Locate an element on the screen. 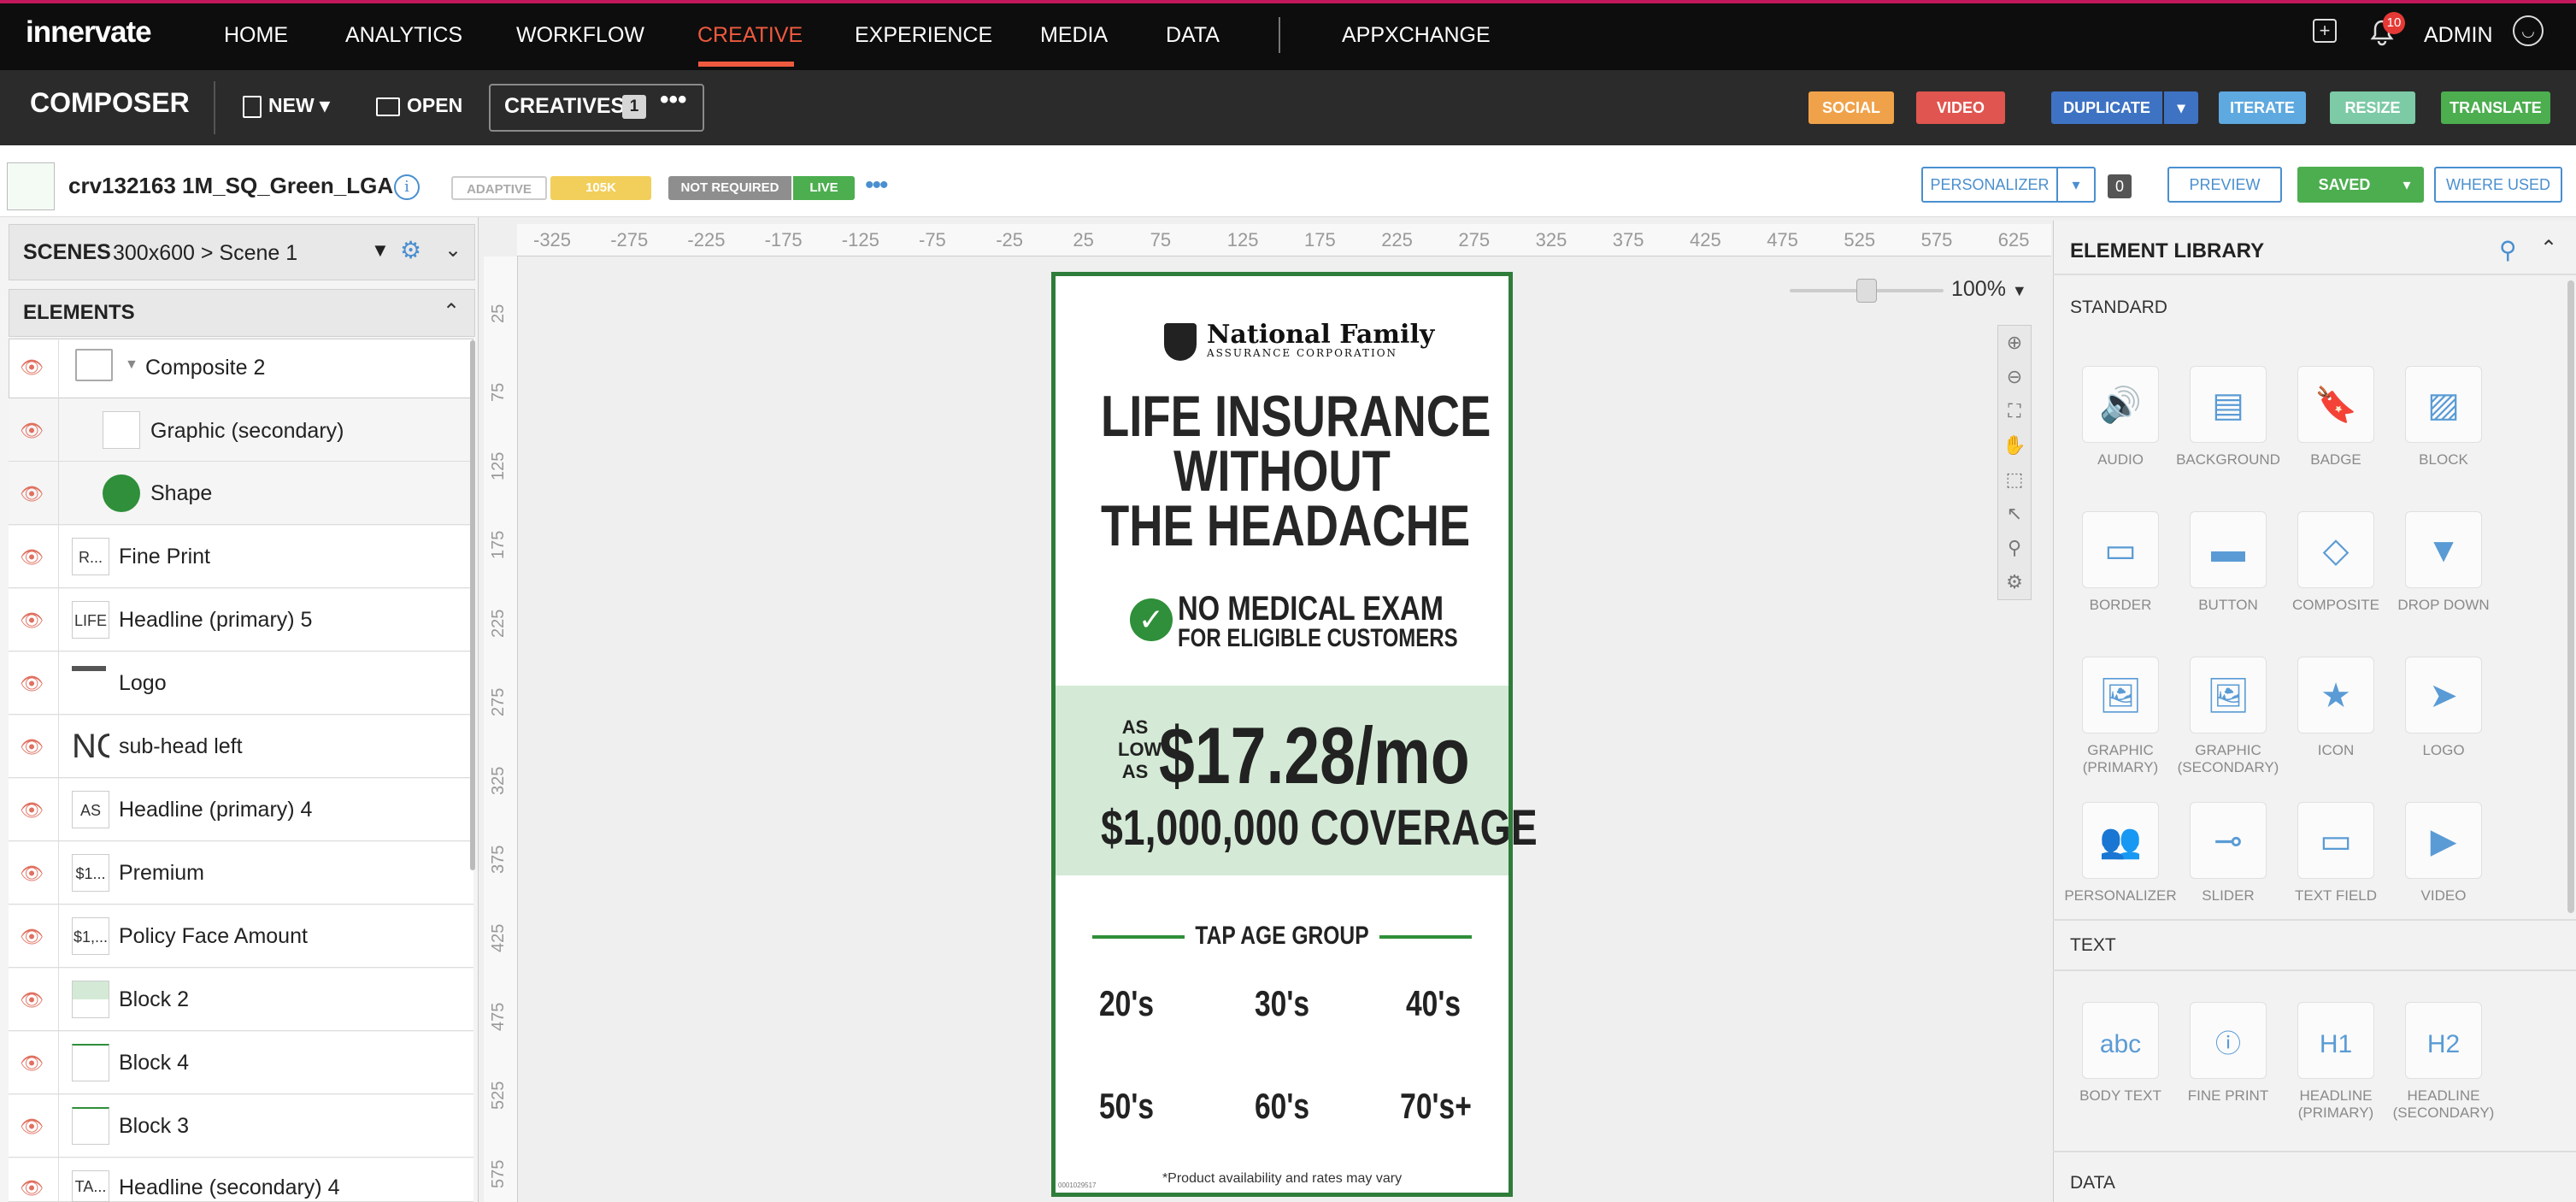  ad-premium: $17.28/mo is located at coordinates (1314, 756).